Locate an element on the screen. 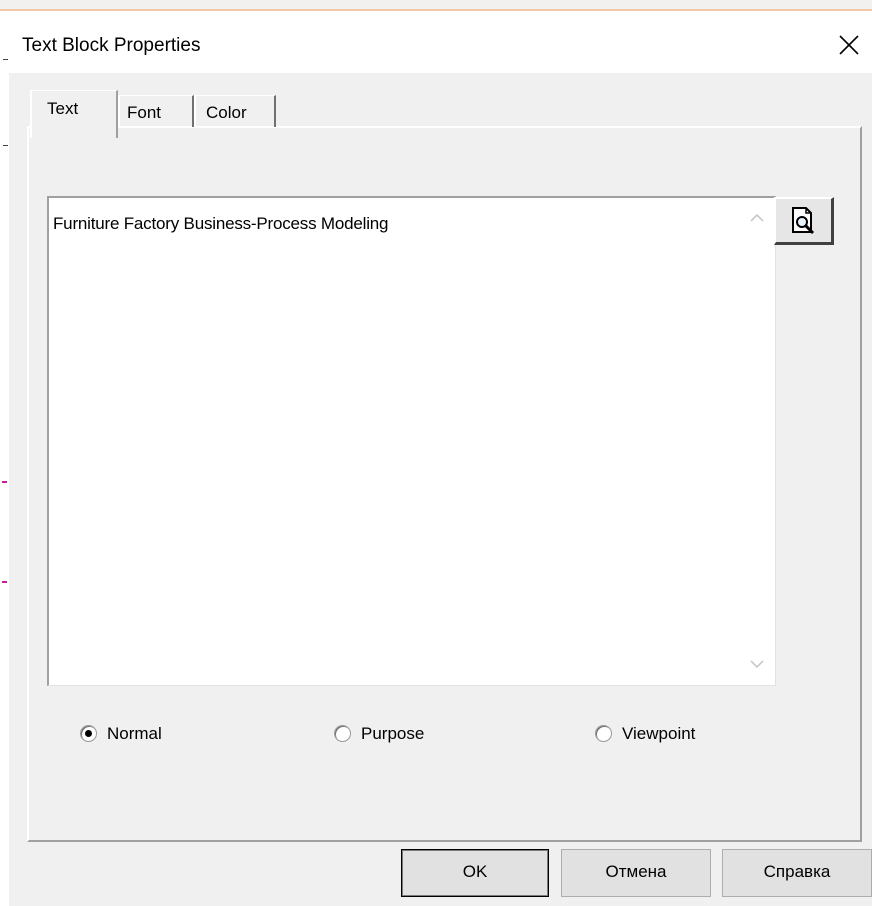 The height and width of the screenshot is (906, 872). background-window-strip is located at coordinates (436, 4).